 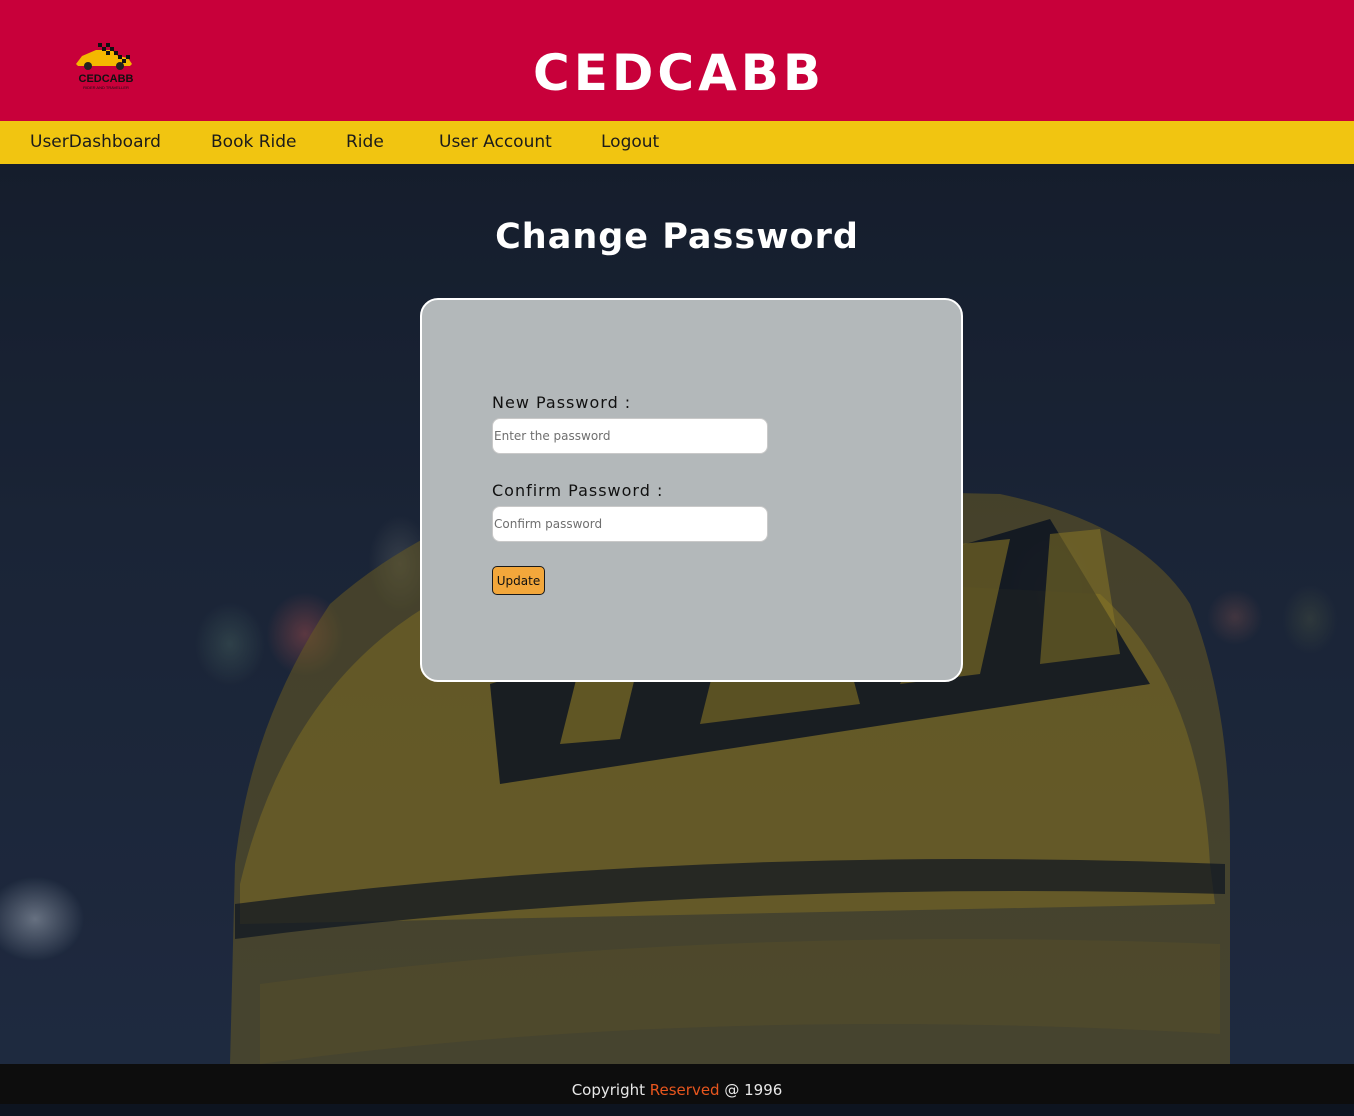 I want to click on new-password-input, so click(x=630, y=436).